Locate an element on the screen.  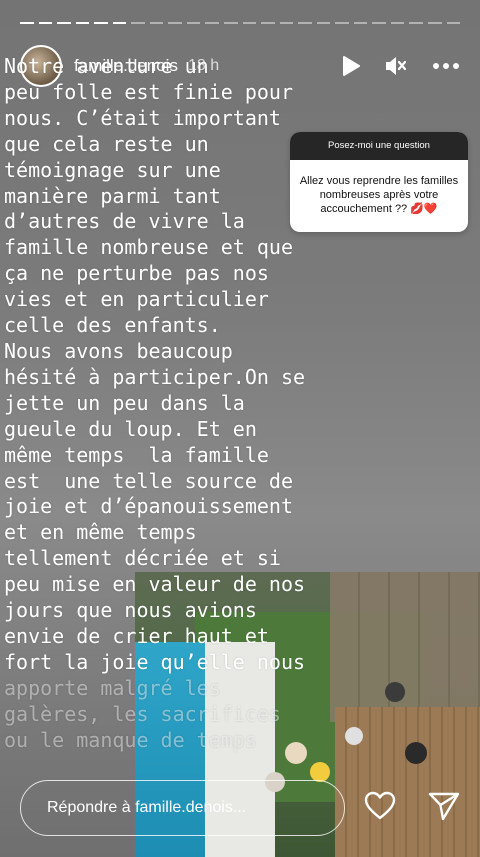
story-line: nous. C’était important is located at coordinates (142, 117).